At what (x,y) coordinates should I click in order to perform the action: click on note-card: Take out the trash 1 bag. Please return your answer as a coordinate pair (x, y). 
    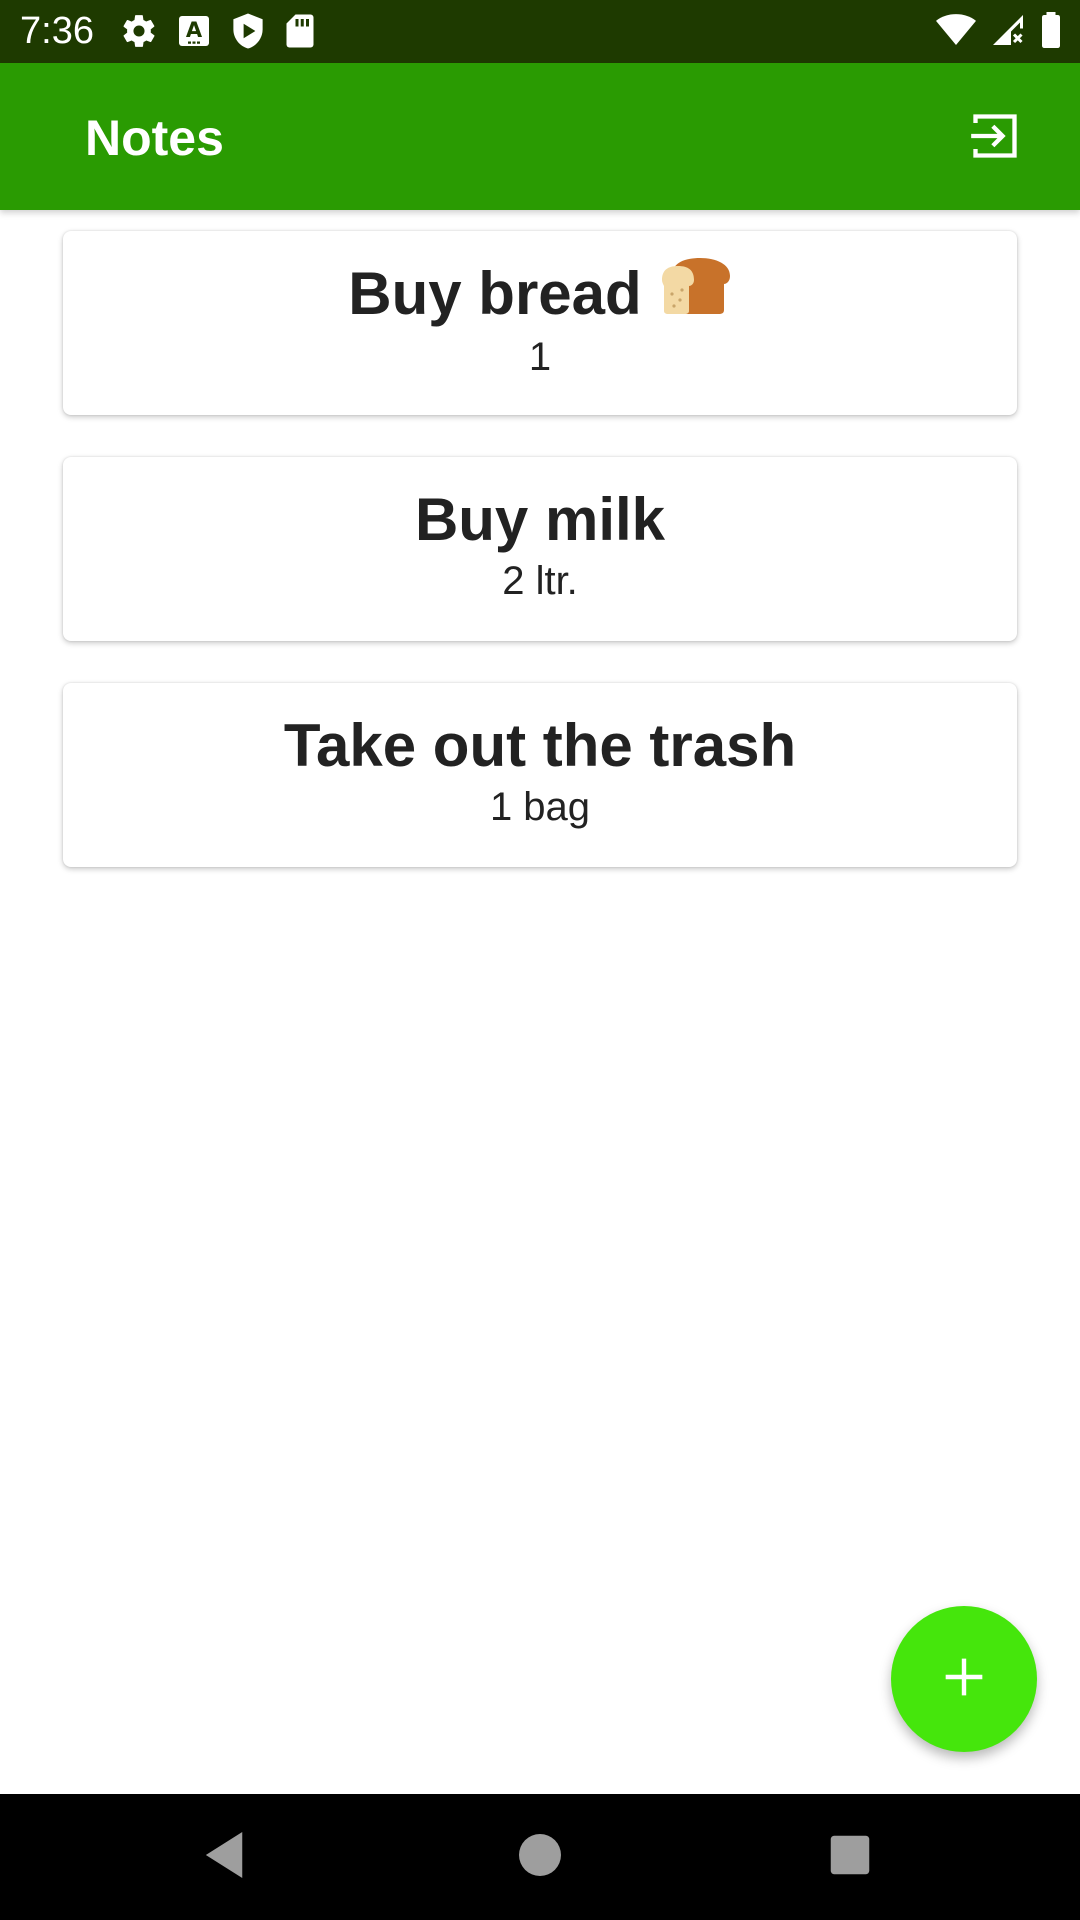
    Looking at the image, I should click on (540, 775).